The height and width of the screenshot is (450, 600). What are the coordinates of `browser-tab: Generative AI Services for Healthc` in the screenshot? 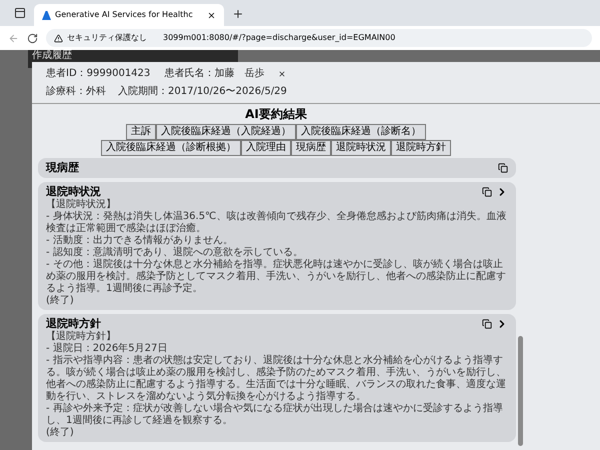 It's located at (129, 15).